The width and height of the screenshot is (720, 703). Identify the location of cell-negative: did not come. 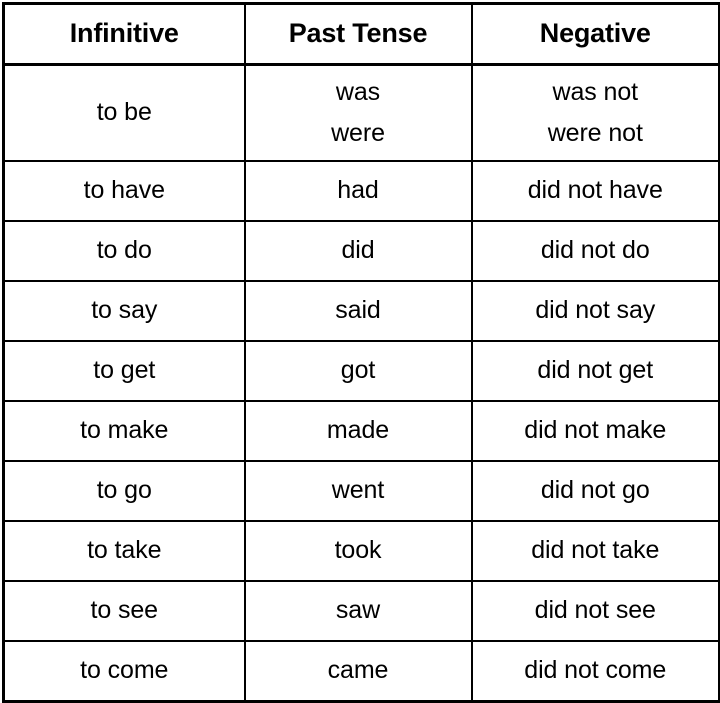
(595, 671).